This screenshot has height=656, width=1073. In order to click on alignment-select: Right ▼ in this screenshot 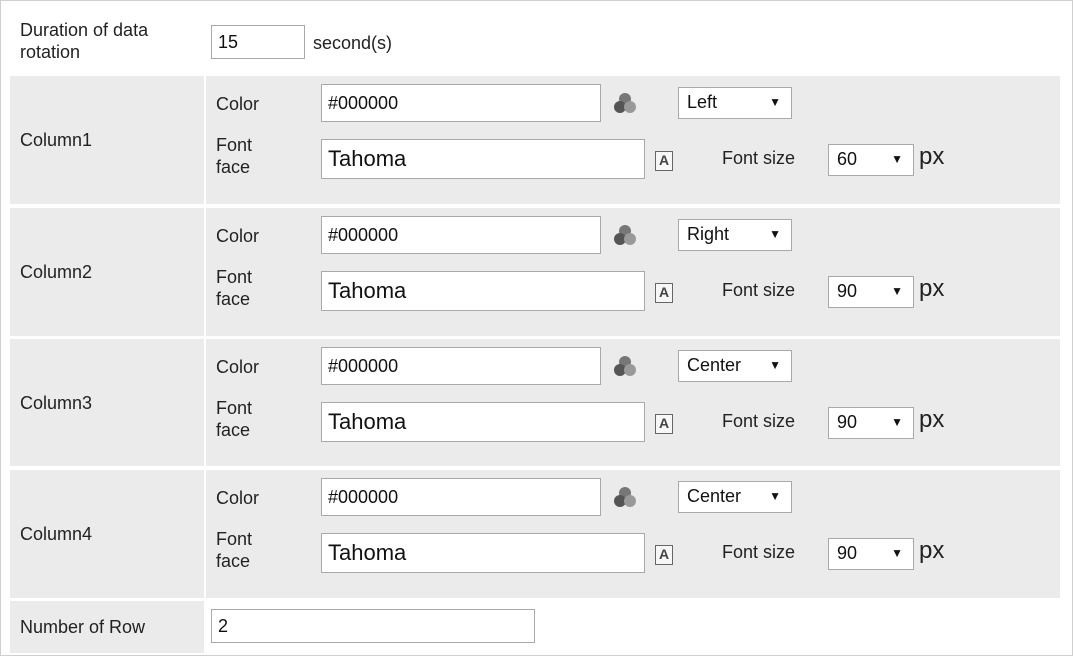, I will do `click(735, 235)`.